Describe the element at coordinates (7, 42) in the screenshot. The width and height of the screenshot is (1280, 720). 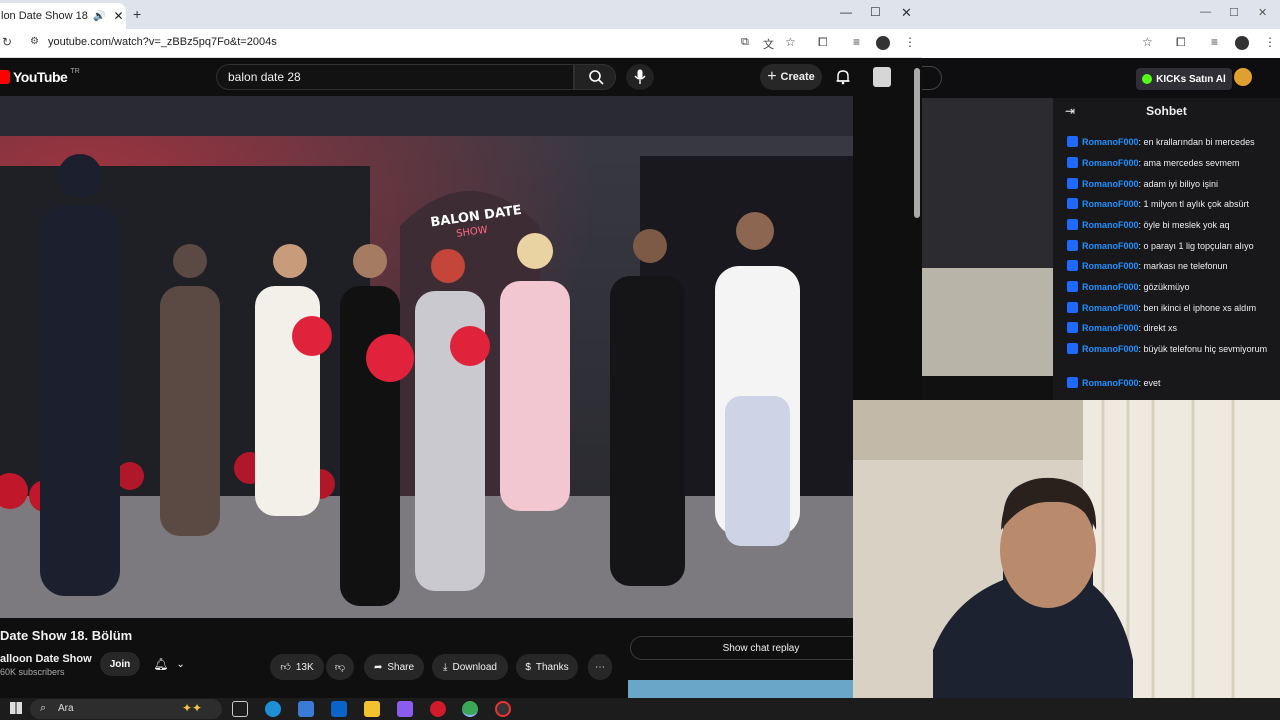
I see `reload-icon: ↻` at that location.